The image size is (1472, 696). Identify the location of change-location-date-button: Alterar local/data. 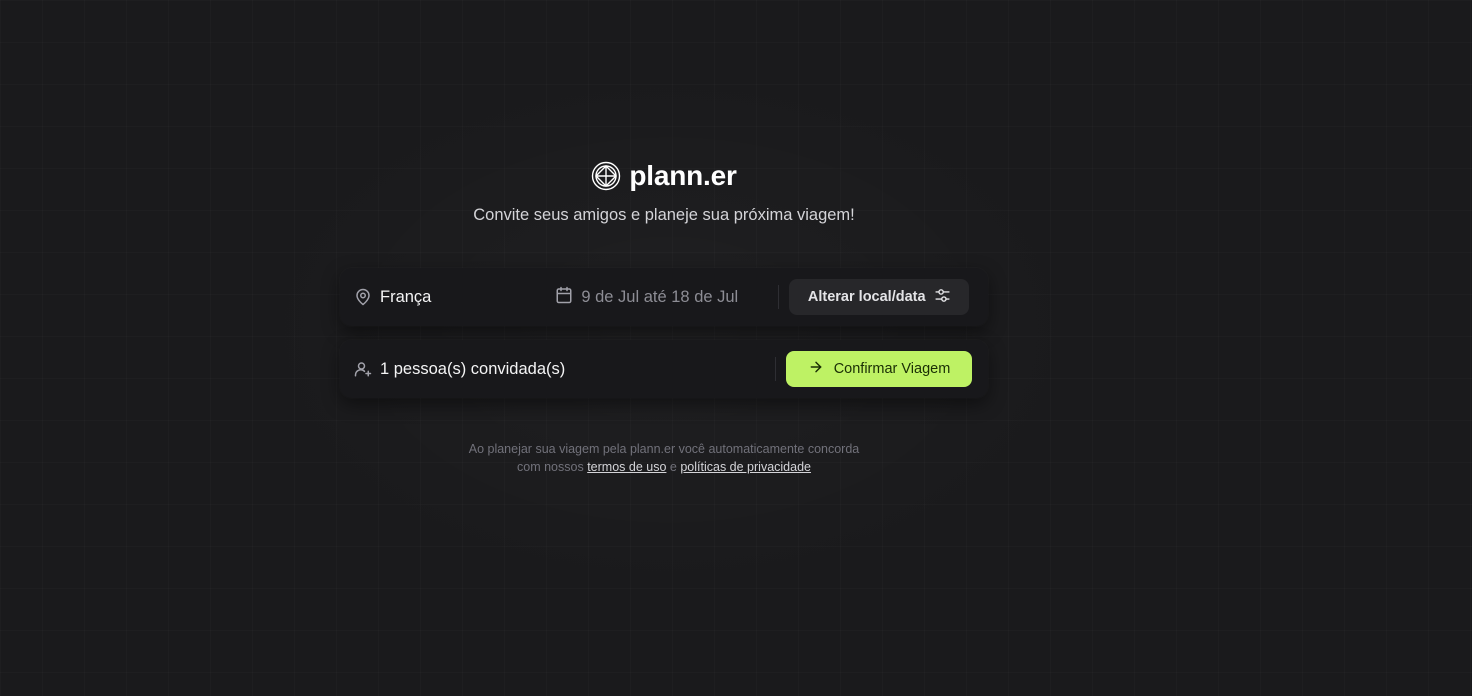
(879, 297).